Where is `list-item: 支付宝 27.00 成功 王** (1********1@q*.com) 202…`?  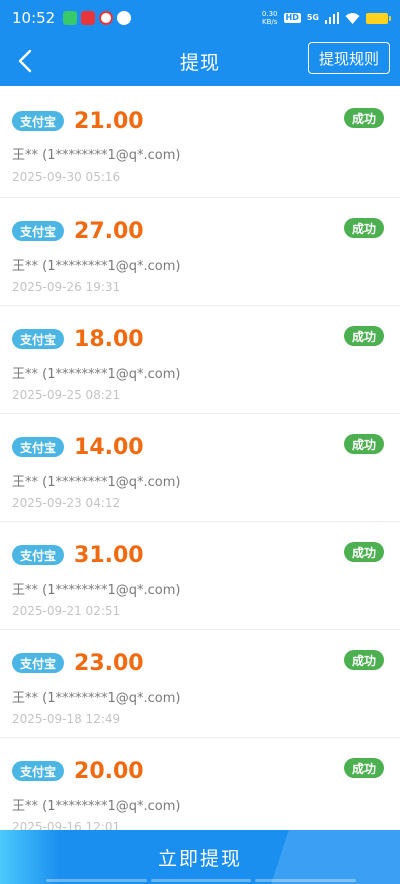
list-item: 支付宝 27.00 成功 王** (1********1@q*.com) 202… is located at coordinates (200, 252).